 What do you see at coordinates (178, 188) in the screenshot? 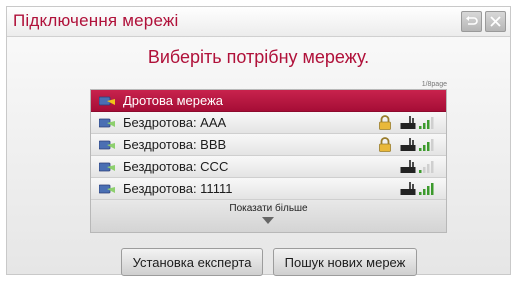
I see `network-label: Бездротова: 11111` at bounding box center [178, 188].